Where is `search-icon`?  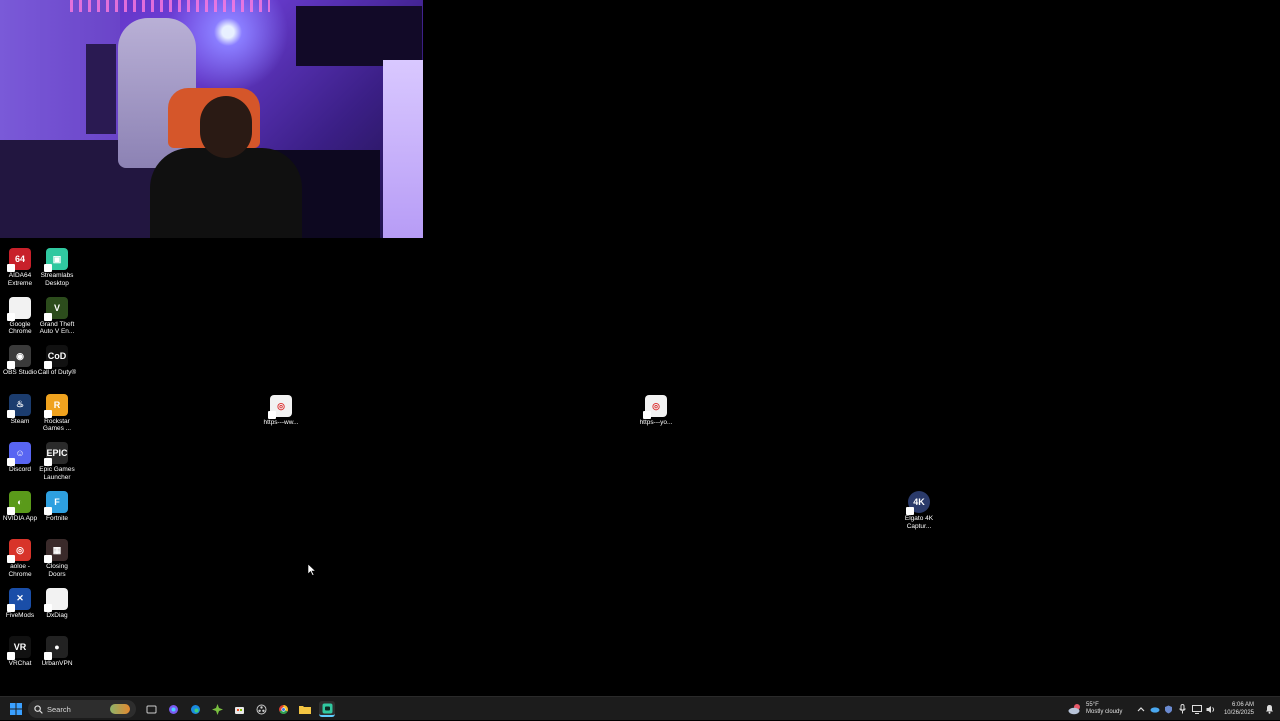
search-icon is located at coordinates (38, 709).